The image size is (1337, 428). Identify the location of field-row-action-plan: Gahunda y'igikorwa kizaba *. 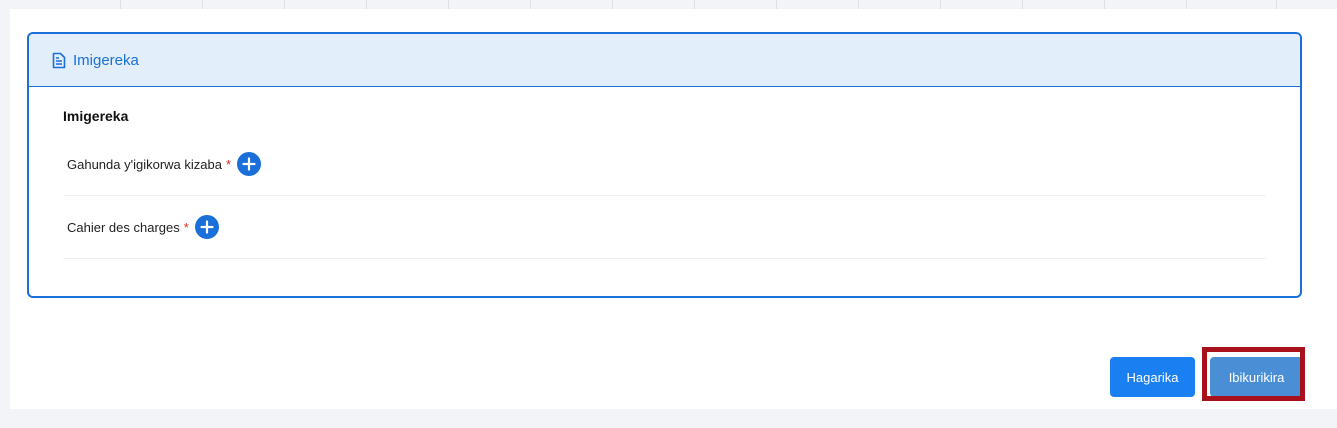
(664, 164).